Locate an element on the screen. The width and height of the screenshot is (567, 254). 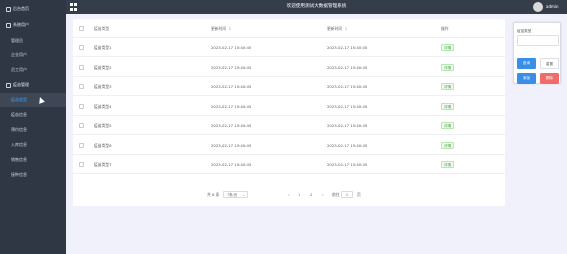
chevron-down-icon: ⌄ is located at coordinates (243, 195).